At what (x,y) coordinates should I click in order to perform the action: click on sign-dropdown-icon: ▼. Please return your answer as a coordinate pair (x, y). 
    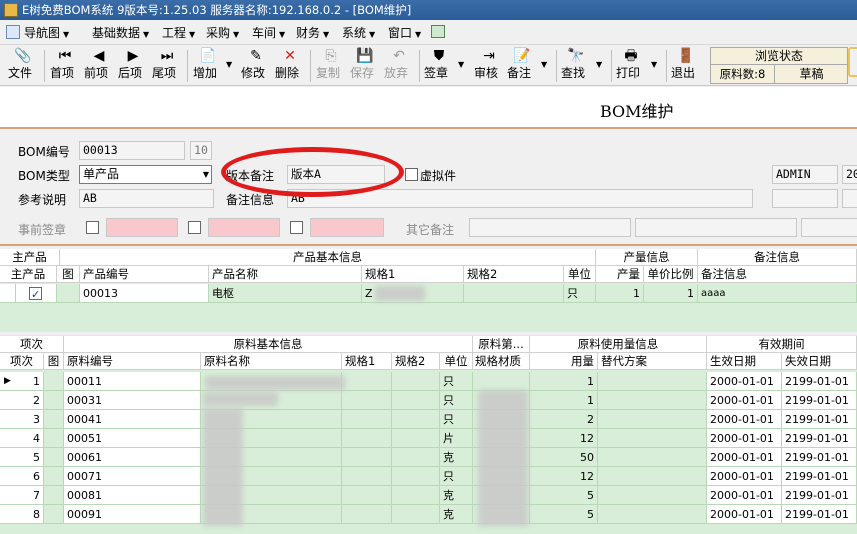
    Looking at the image, I should click on (461, 64).